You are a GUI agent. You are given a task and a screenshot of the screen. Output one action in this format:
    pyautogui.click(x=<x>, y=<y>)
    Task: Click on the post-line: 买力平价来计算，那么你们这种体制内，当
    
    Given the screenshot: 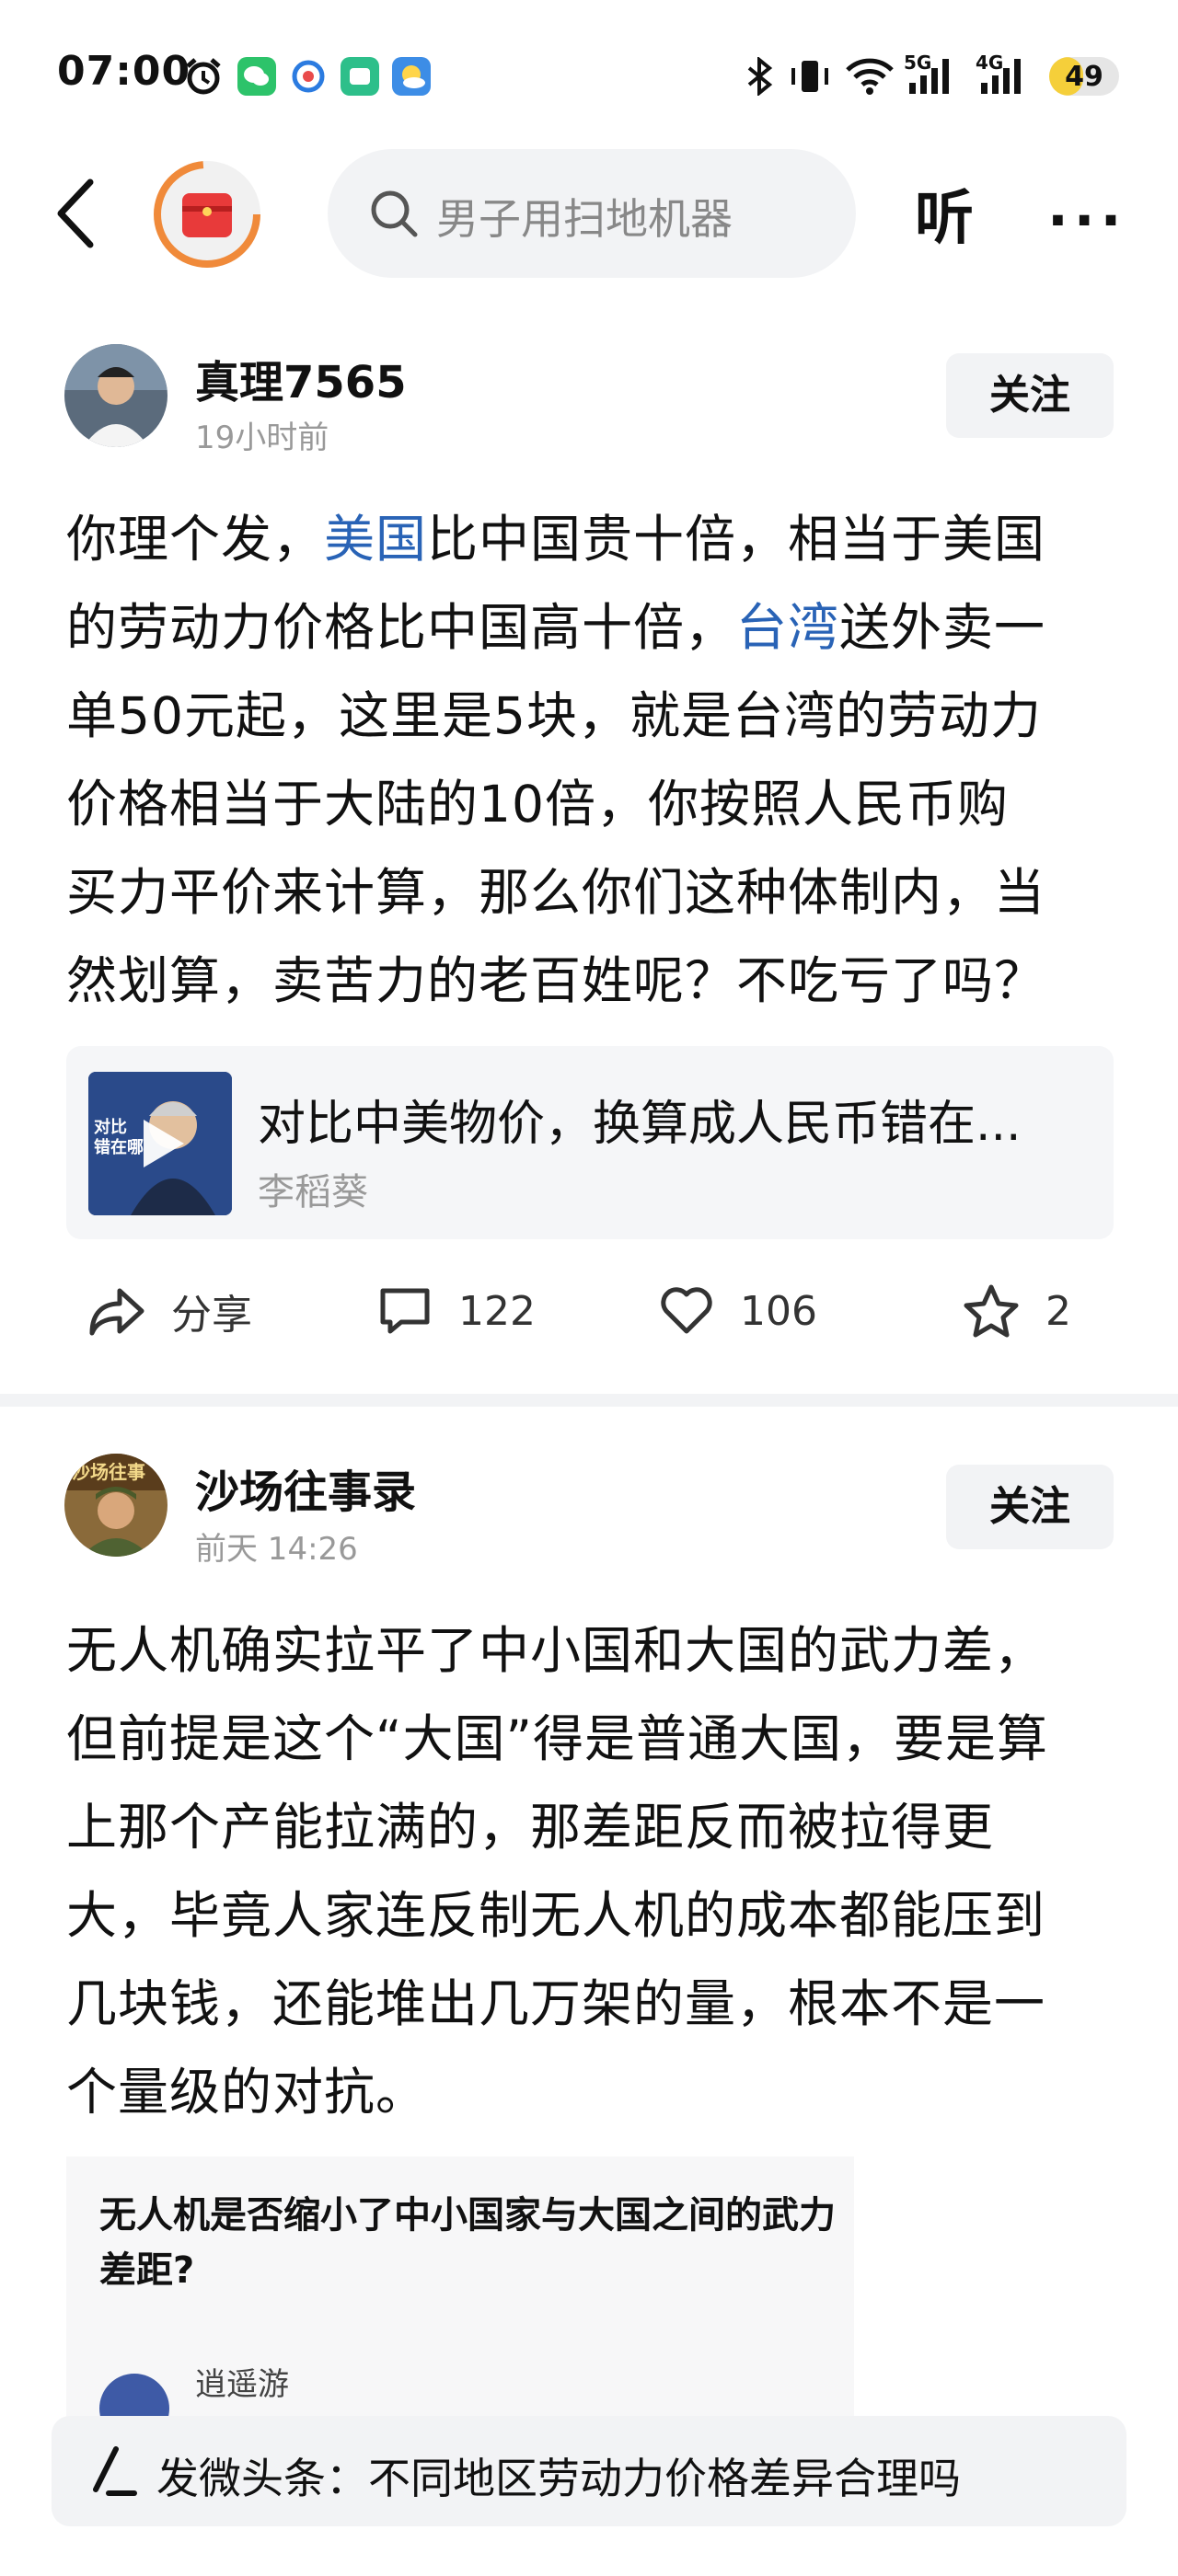 What is the action you would take?
    pyautogui.click(x=556, y=892)
    